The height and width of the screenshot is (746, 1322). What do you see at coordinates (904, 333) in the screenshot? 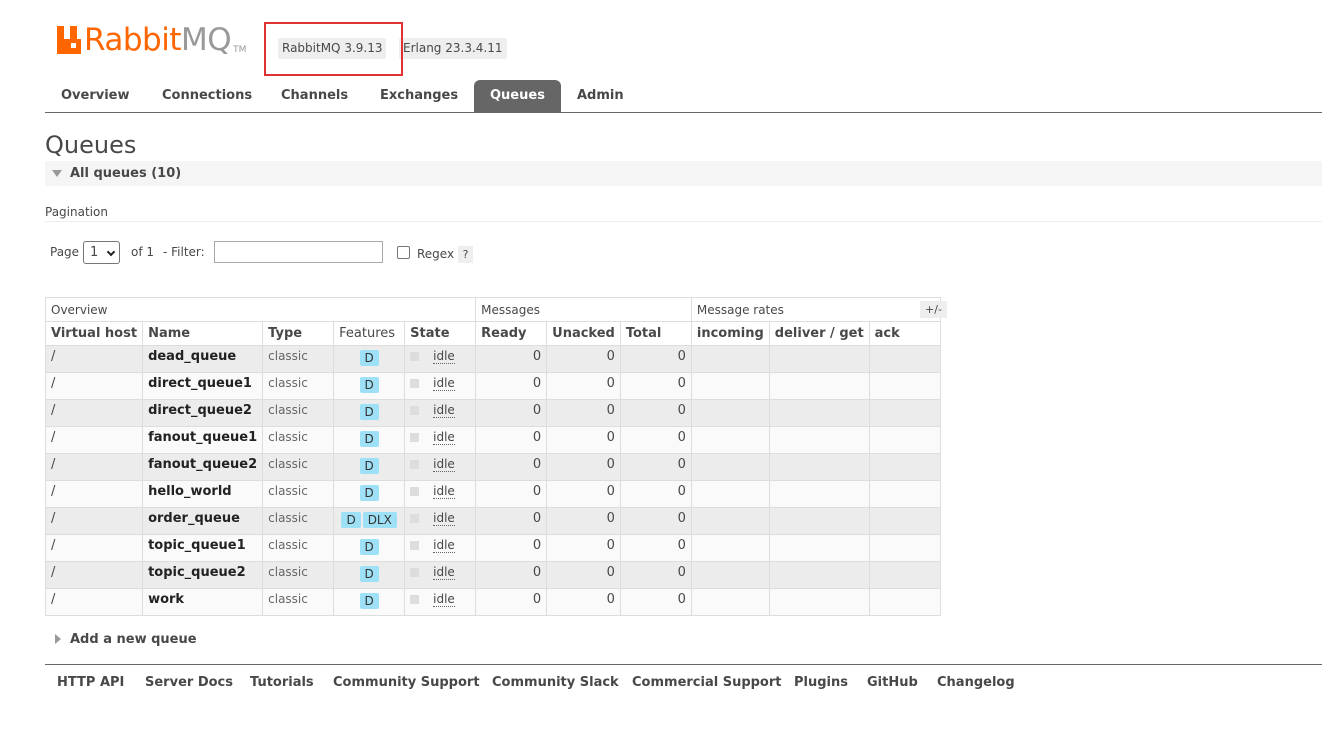
I see `column-header-ack: ack` at bounding box center [904, 333].